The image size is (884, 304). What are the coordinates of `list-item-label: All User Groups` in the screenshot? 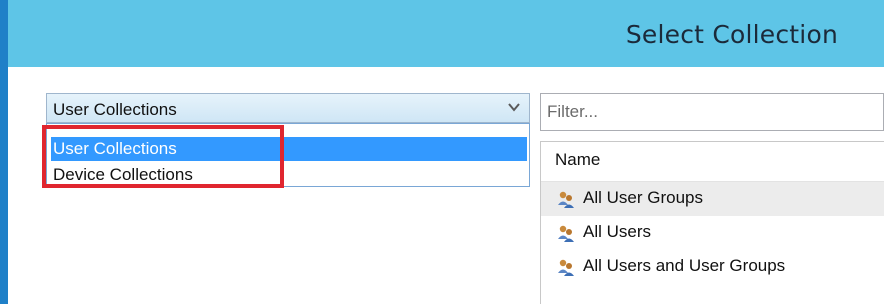 It's located at (643, 197).